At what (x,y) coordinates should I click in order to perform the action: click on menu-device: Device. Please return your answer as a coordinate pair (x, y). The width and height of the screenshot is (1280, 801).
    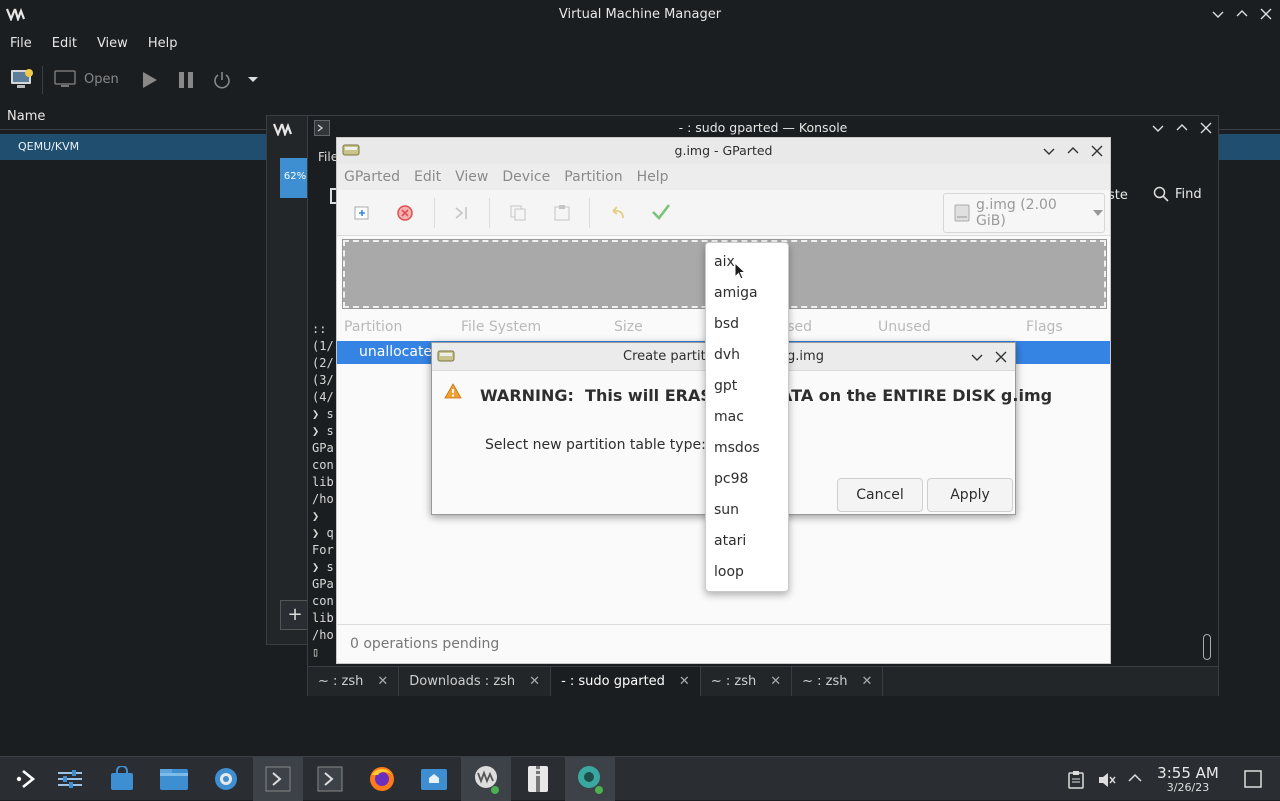
    Looking at the image, I should click on (526, 177).